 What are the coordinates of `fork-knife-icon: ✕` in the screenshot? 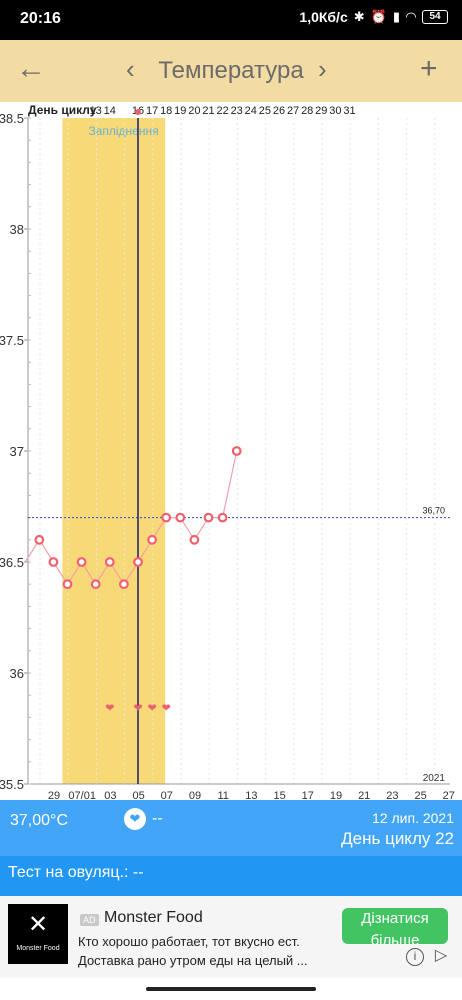 It's located at (38, 924).